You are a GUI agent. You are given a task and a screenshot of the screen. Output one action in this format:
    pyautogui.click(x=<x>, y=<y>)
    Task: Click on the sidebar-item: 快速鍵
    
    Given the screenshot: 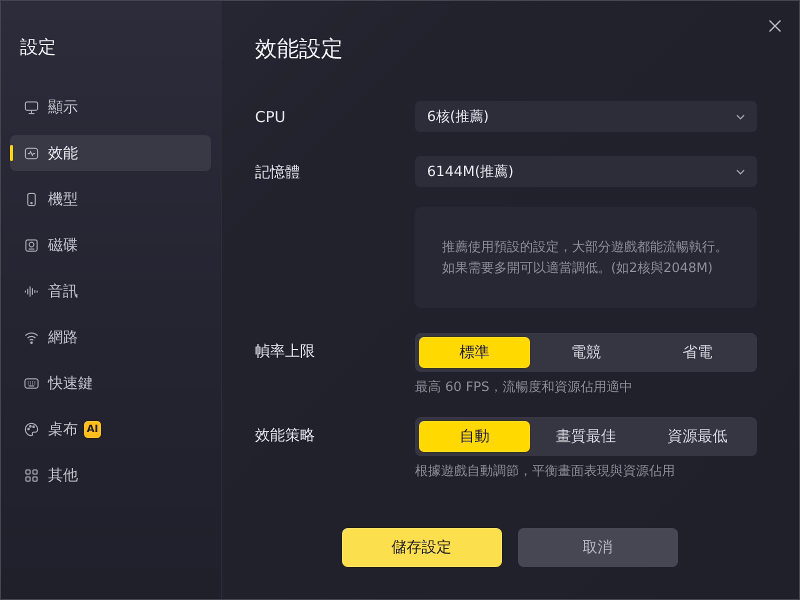 What is the action you would take?
    pyautogui.click(x=110, y=383)
    